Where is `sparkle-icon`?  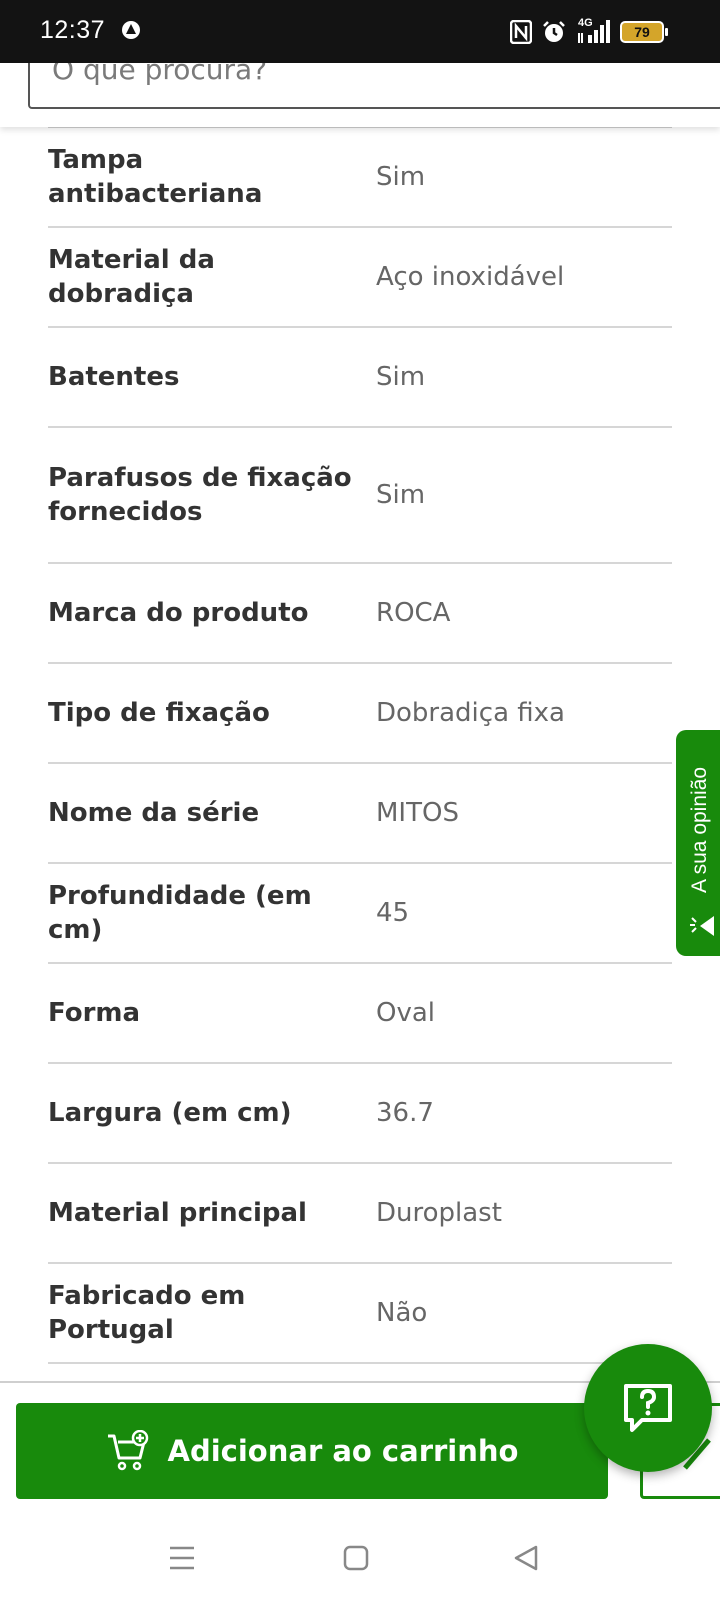
sparkle-icon is located at coordinates (702, 926).